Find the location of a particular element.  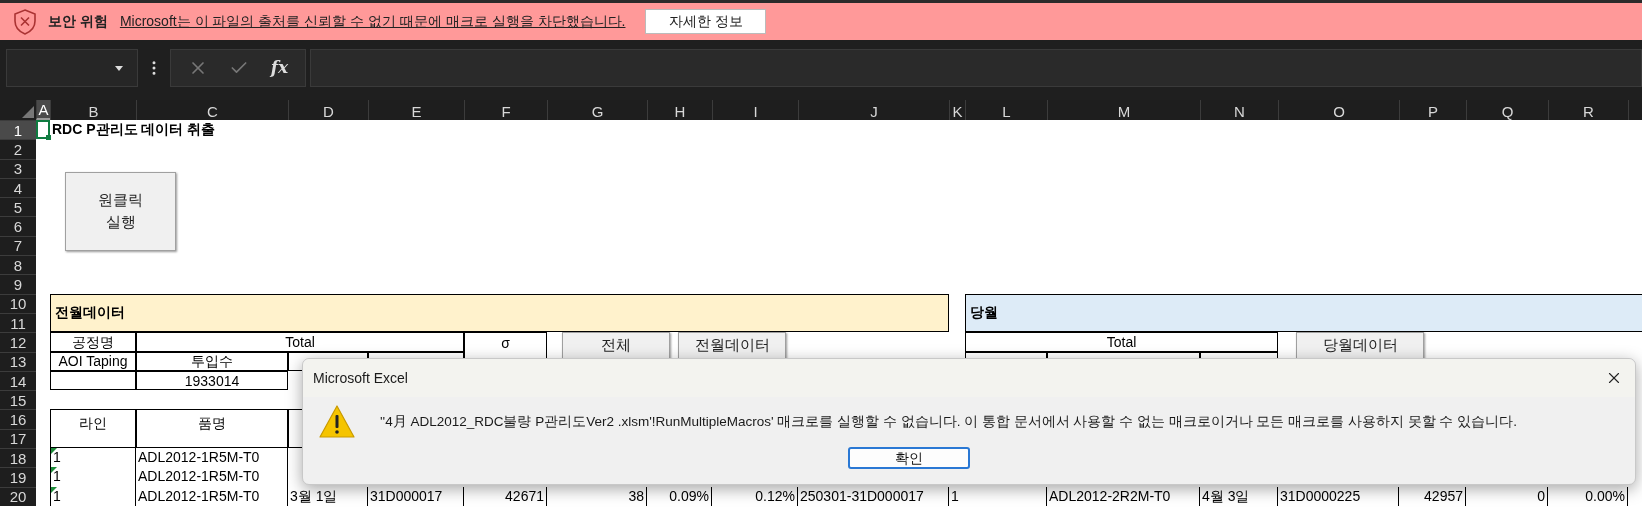

row-header: 13 is located at coordinates (18, 361).